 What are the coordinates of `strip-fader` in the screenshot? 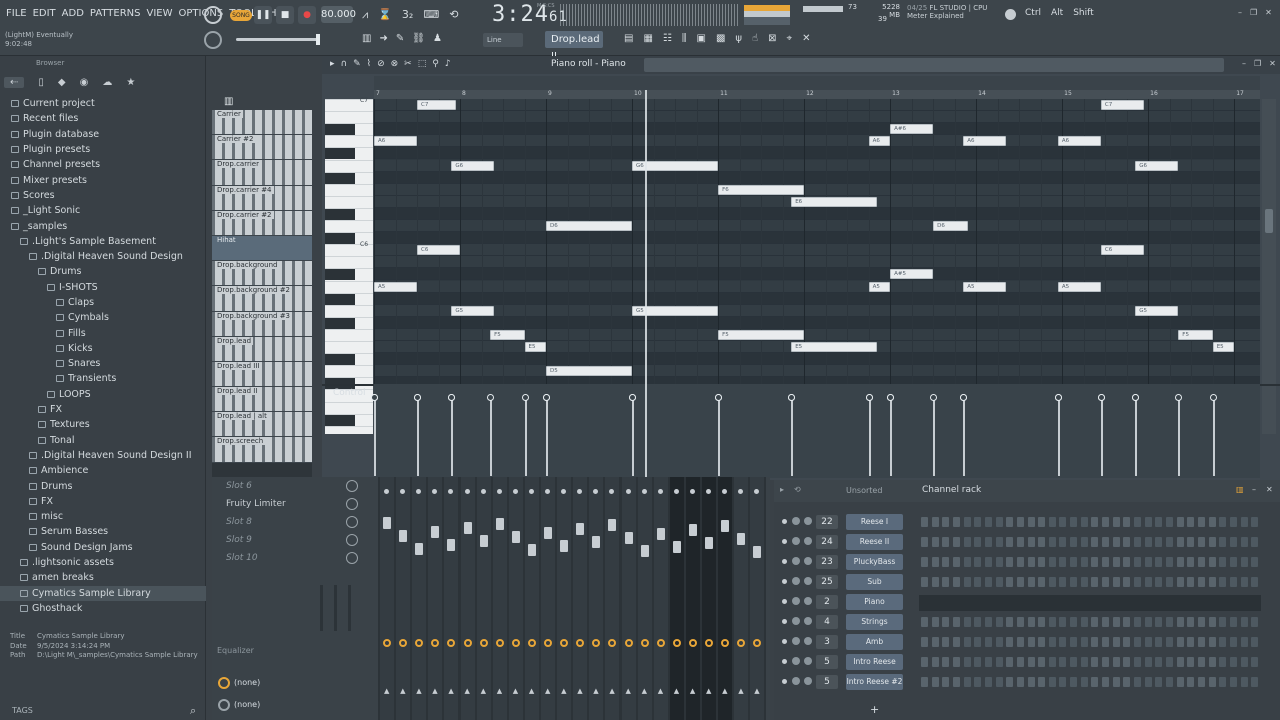 It's located at (467, 528).